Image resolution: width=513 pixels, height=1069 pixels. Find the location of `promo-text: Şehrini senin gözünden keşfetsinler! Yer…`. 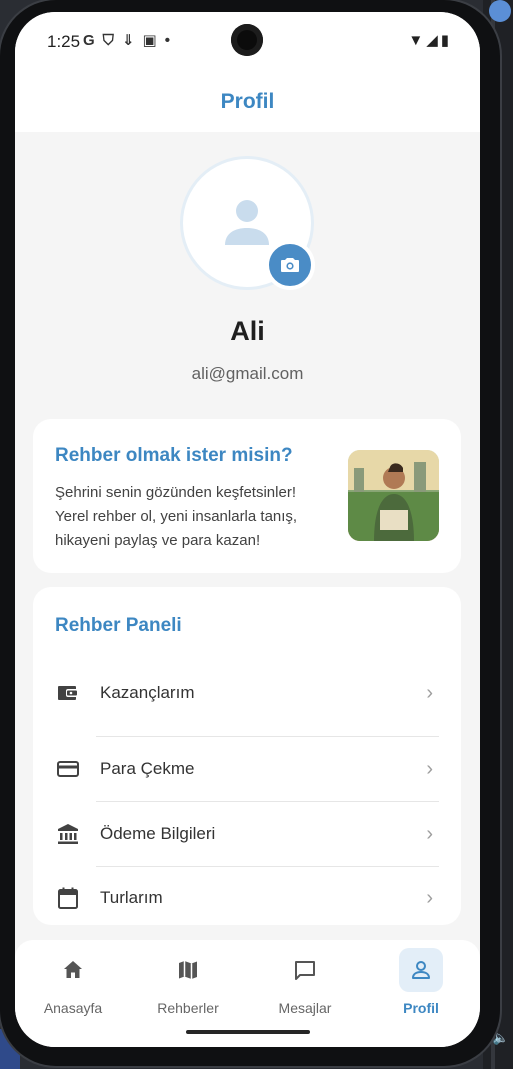

promo-text: Şehrini senin gözünden keşfetsinler! Yer… is located at coordinates (176, 516).